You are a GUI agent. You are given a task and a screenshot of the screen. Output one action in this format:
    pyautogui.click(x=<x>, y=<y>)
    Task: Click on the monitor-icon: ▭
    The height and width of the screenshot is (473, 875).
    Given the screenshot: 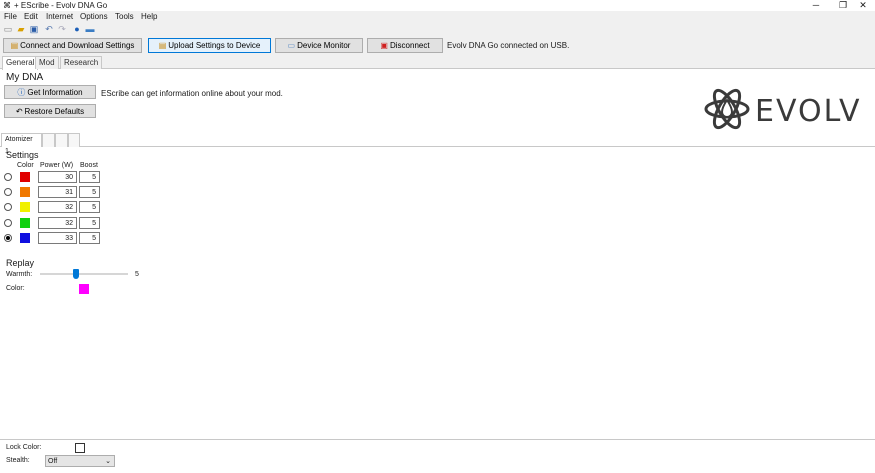 What is the action you would take?
    pyautogui.click(x=291, y=45)
    